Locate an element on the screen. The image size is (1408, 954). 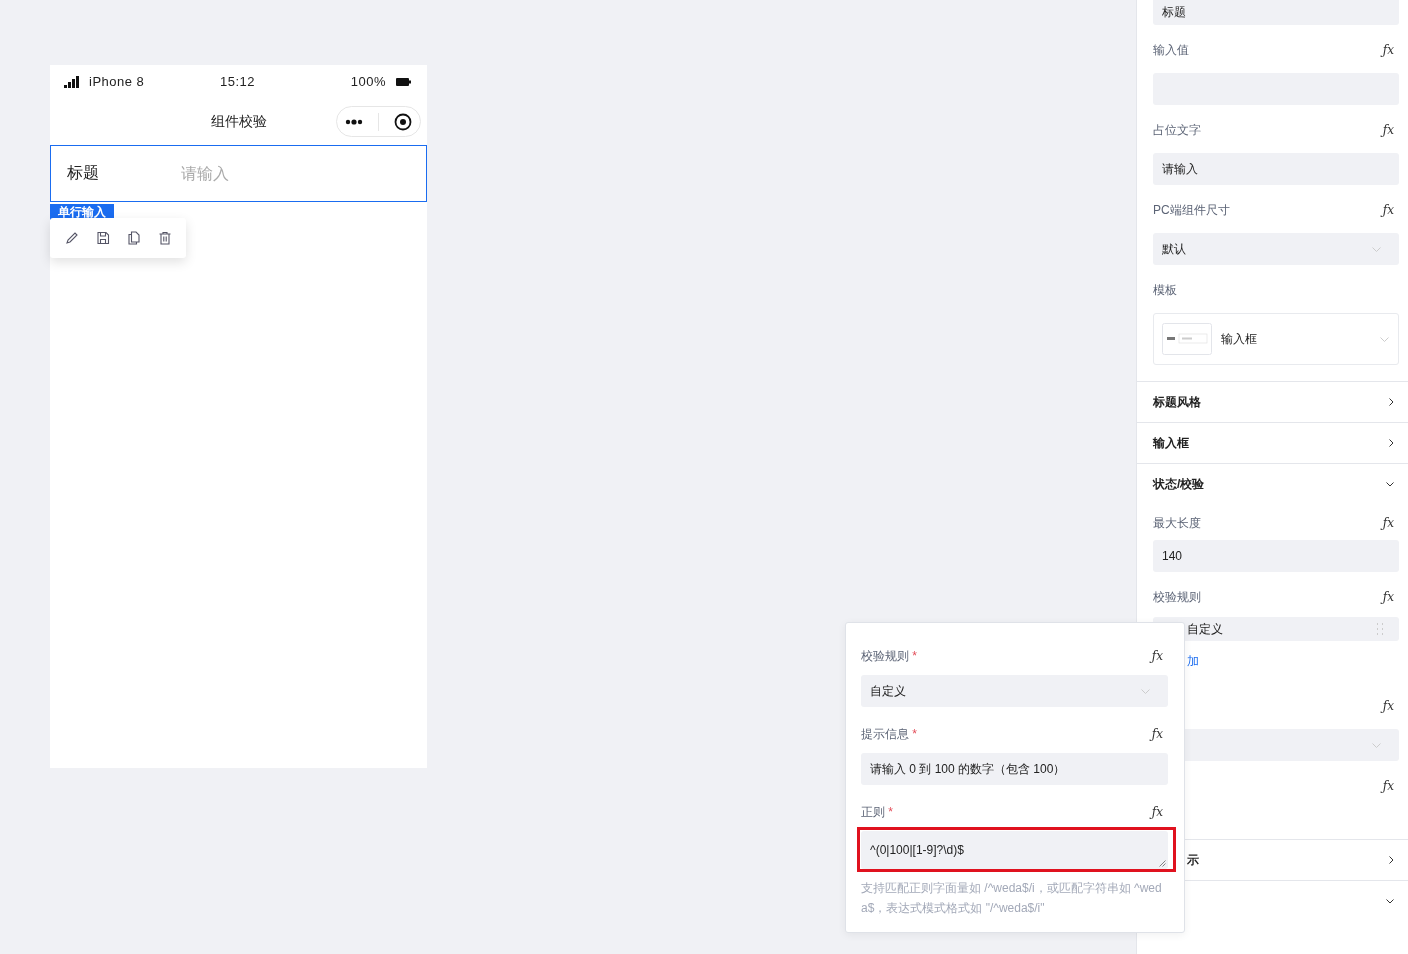
input-field: 请输入 0 到 100 的数字（包含 100） is located at coordinates (1014, 769).